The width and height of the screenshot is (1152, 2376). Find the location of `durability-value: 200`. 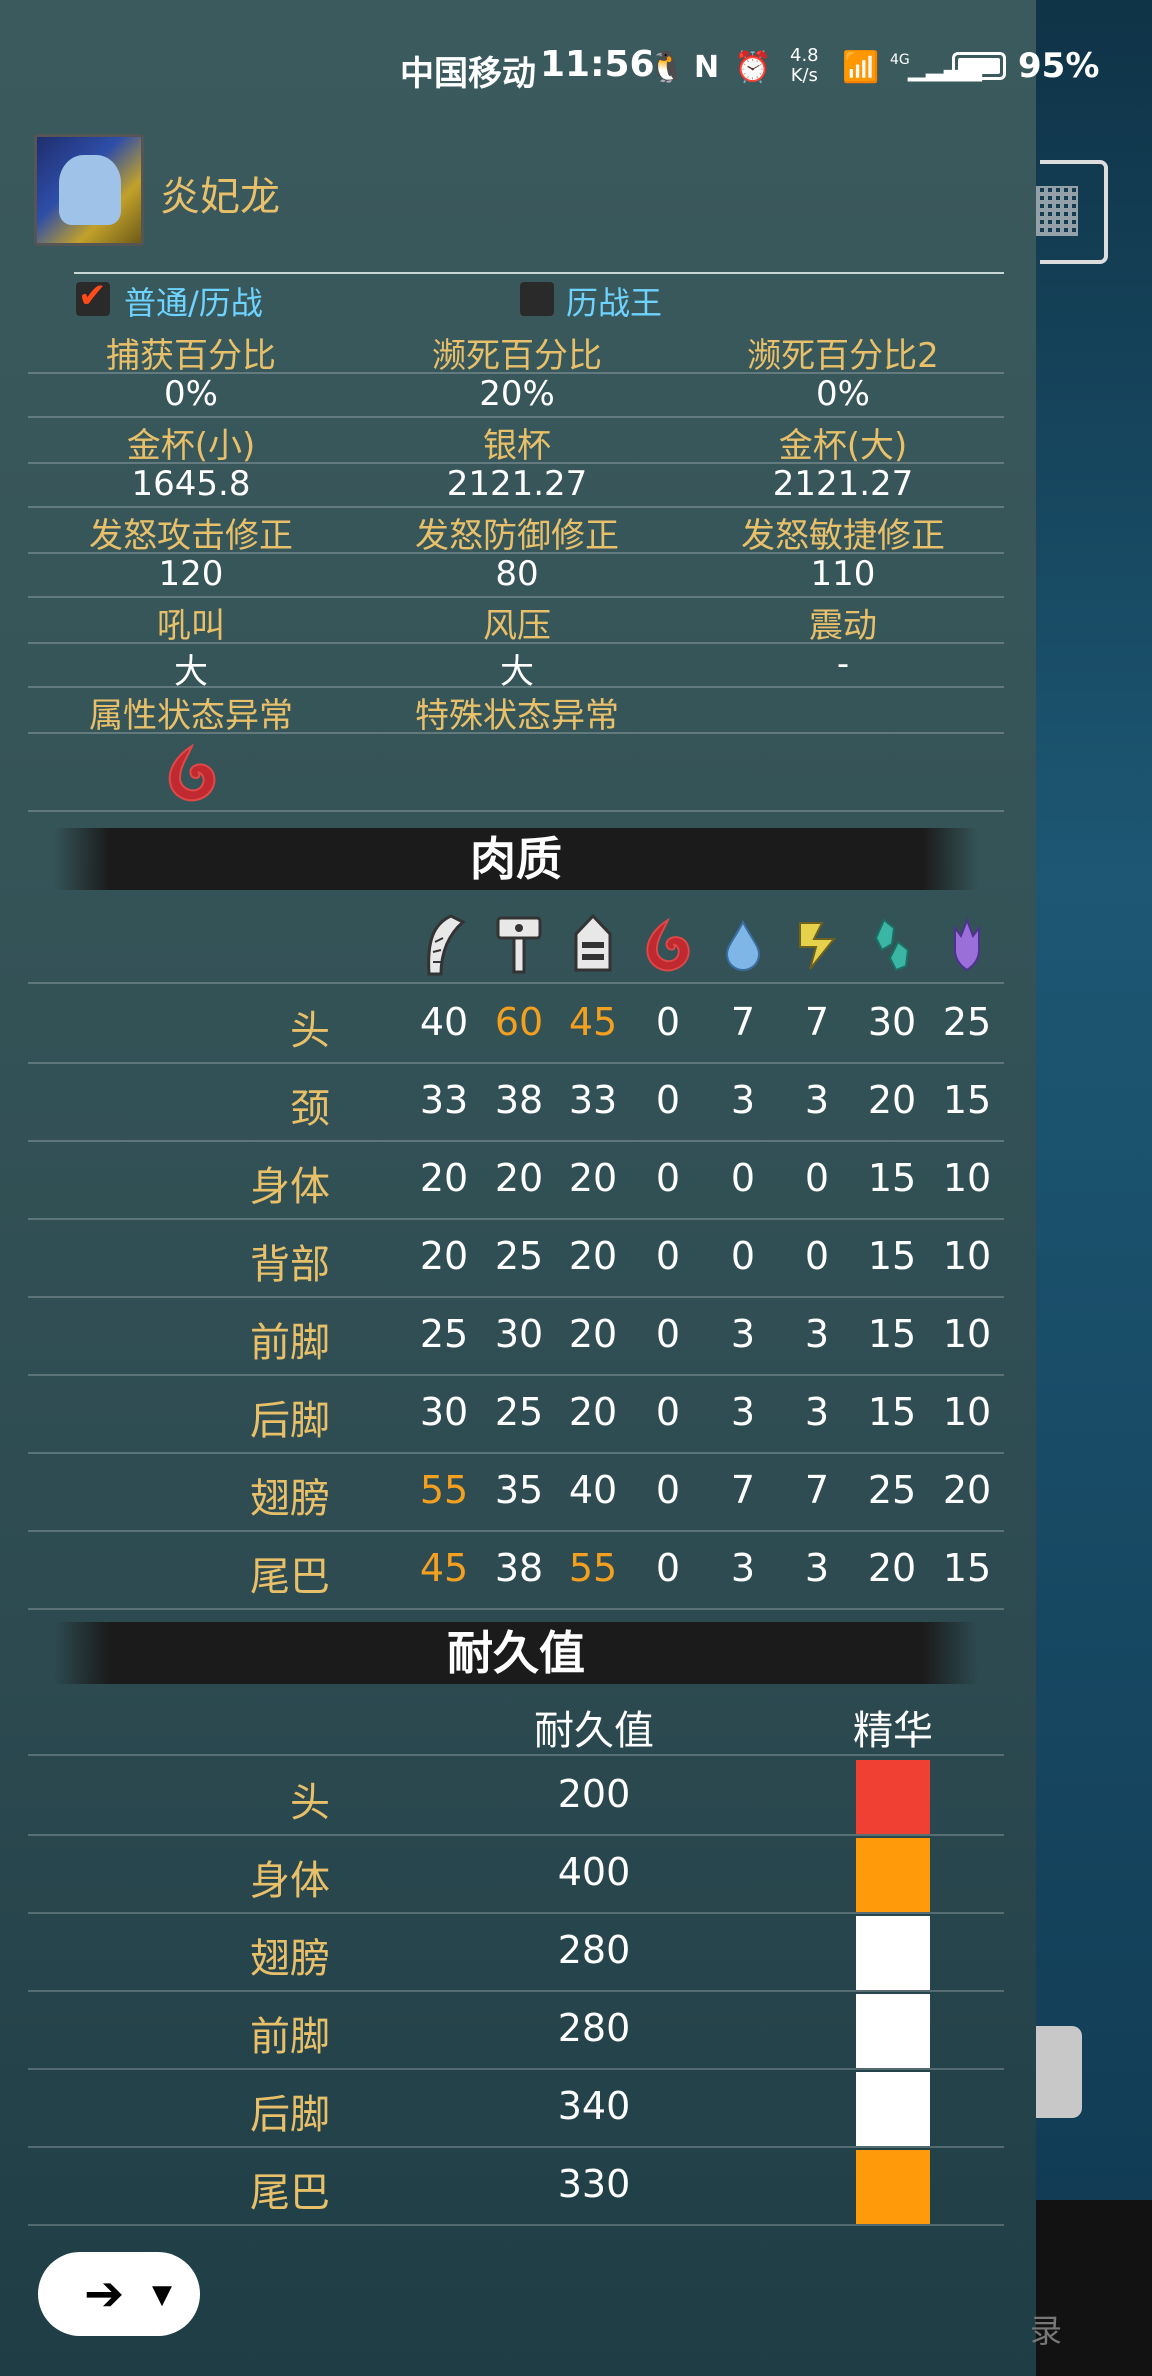

durability-value: 200 is located at coordinates (594, 1794).